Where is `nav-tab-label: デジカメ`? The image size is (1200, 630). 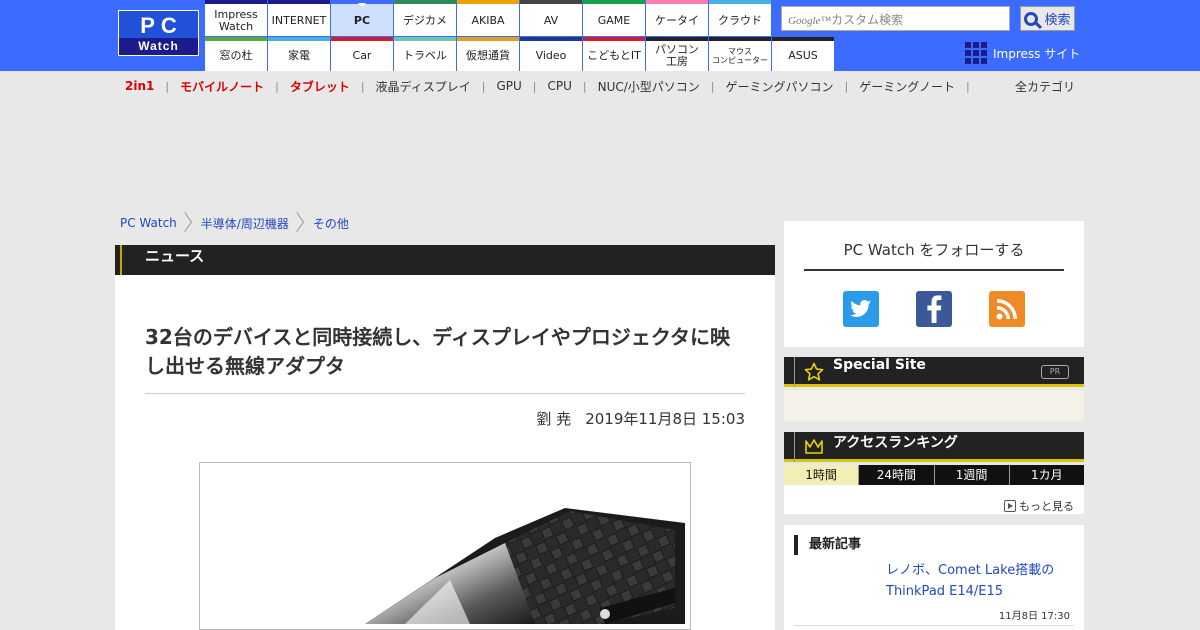 nav-tab-label: デジカメ is located at coordinates (425, 20).